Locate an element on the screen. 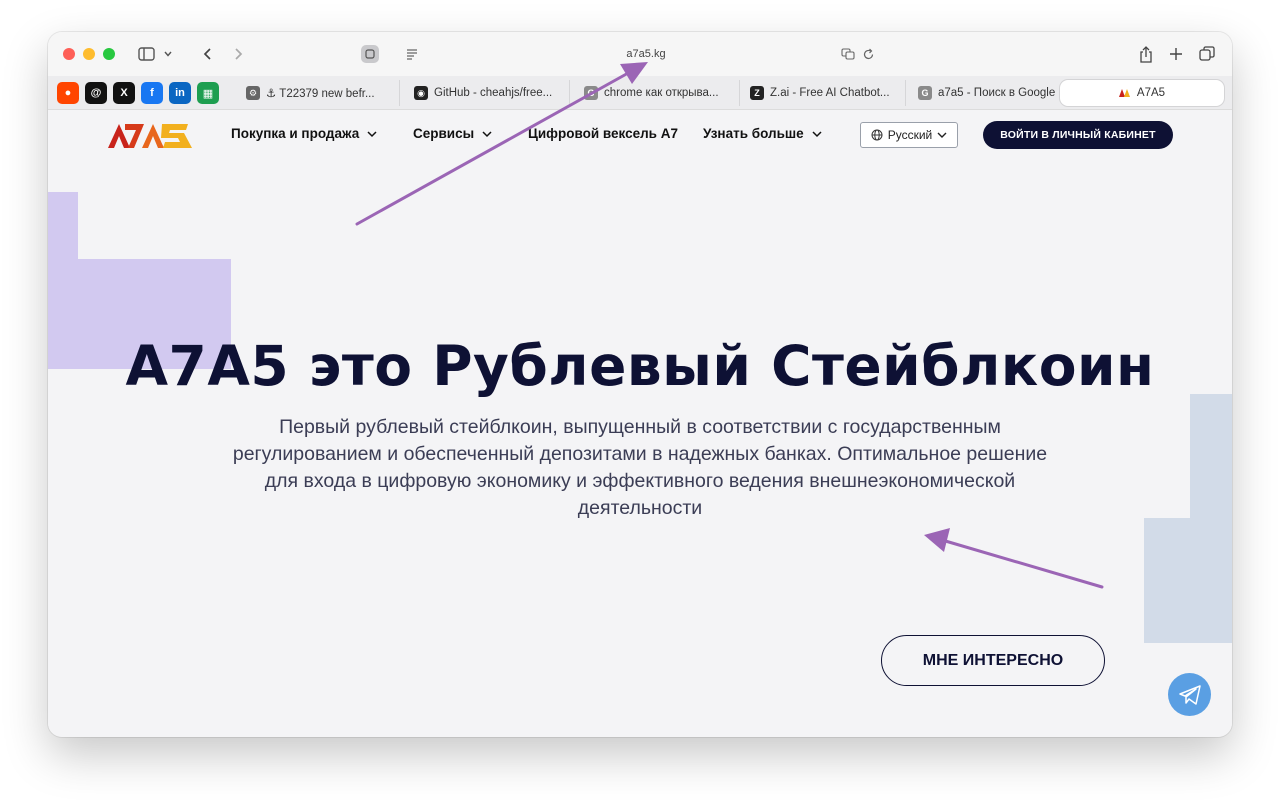  pinned-tab-threads: @ is located at coordinates (96, 93).